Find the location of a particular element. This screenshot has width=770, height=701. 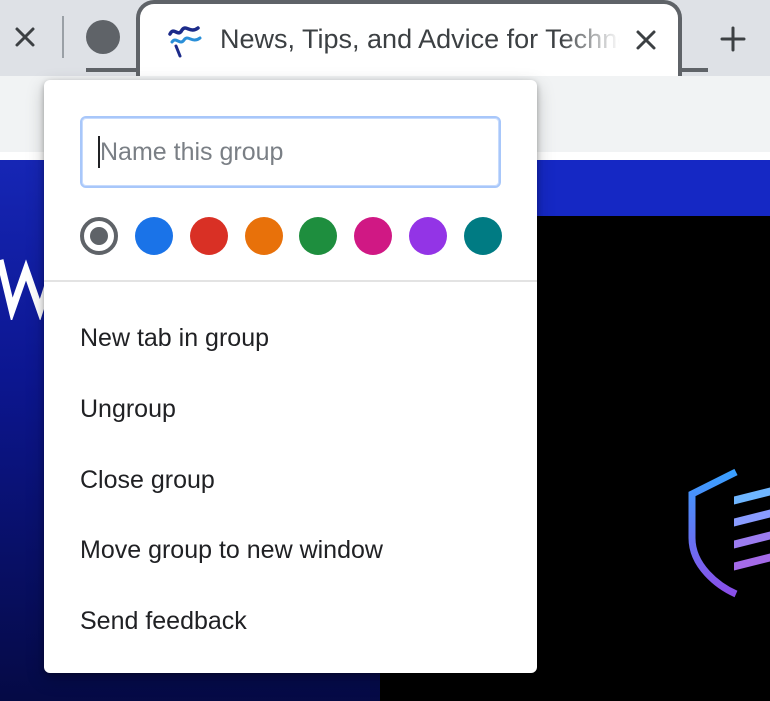

color-swatch-blue is located at coordinates (154, 236).